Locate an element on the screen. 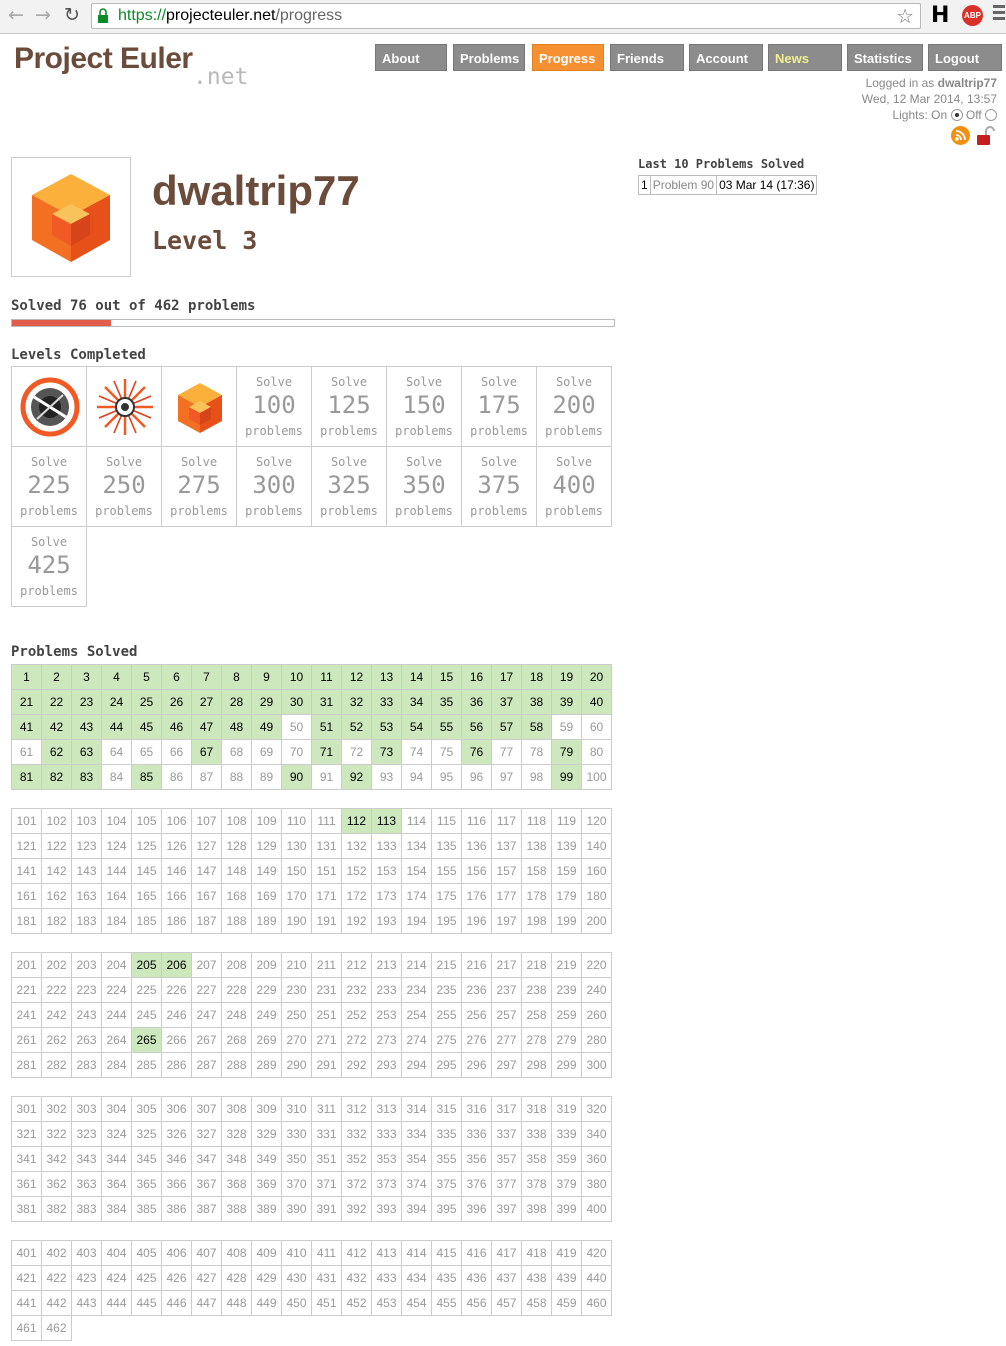 The image size is (1006, 1346). problem-cell: 328 is located at coordinates (236, 1134).